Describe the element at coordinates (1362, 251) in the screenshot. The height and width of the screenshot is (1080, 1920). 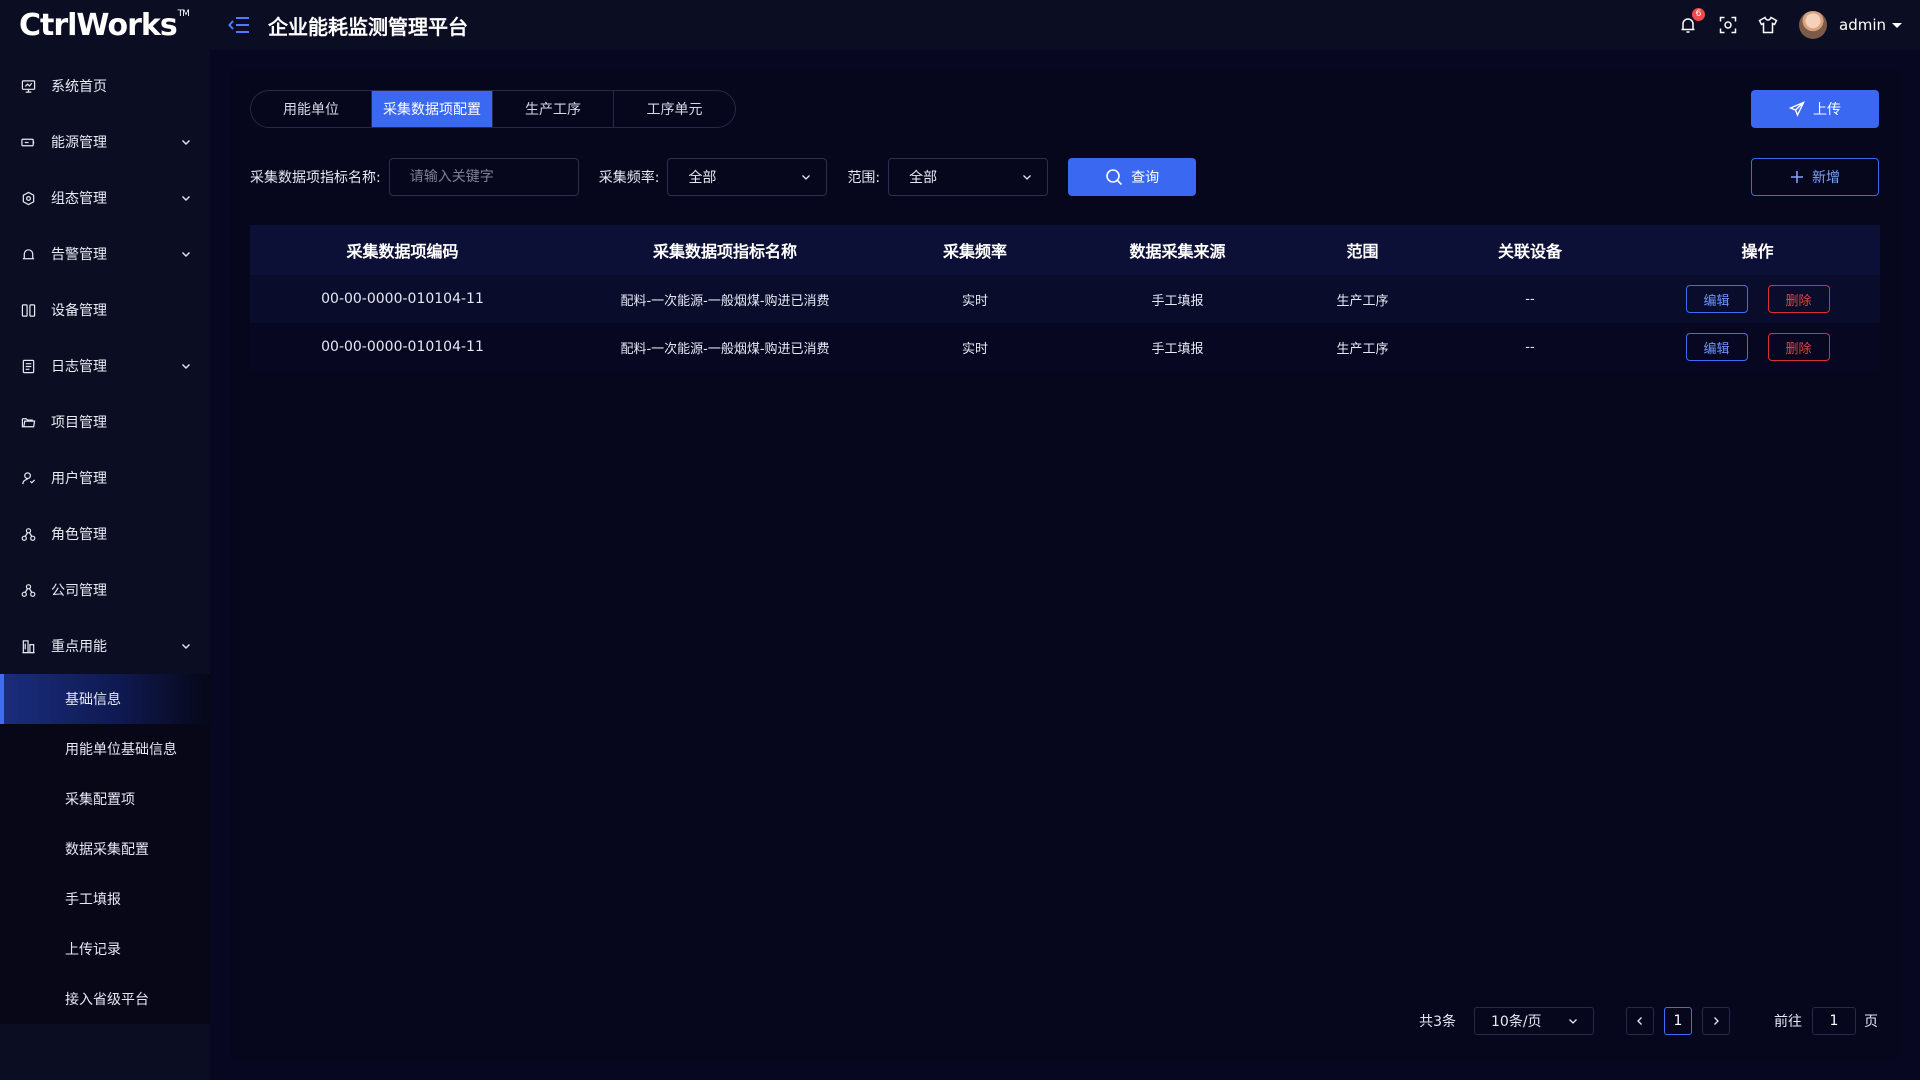
I see `column-header-scope: 范围` at that location.